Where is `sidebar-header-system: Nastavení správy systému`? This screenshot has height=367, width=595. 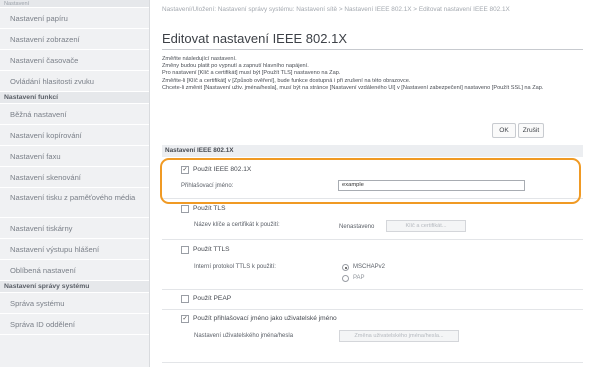
sidebar-header-system: Nastavení správy systému is located at coordinates (74, 287).